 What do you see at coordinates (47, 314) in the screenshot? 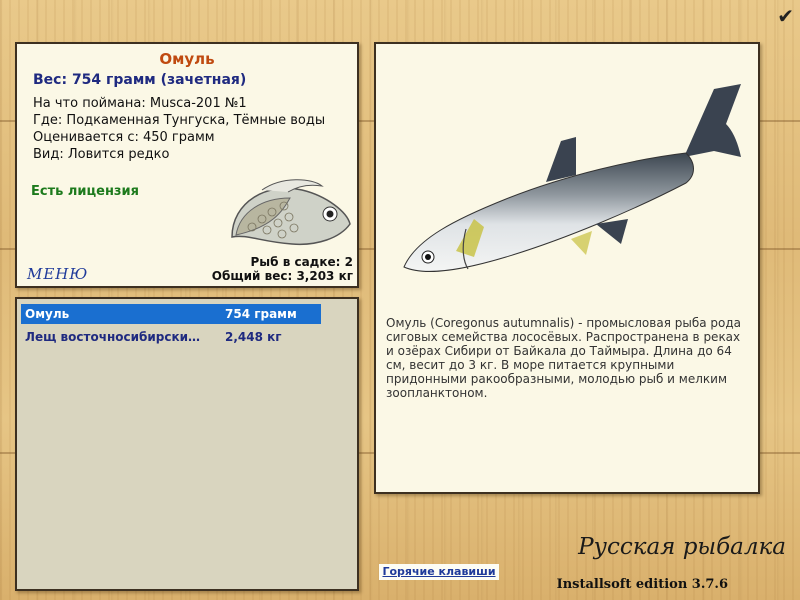
I see `catch-list-row-name: Омуль` at bounding box center [47, 314].